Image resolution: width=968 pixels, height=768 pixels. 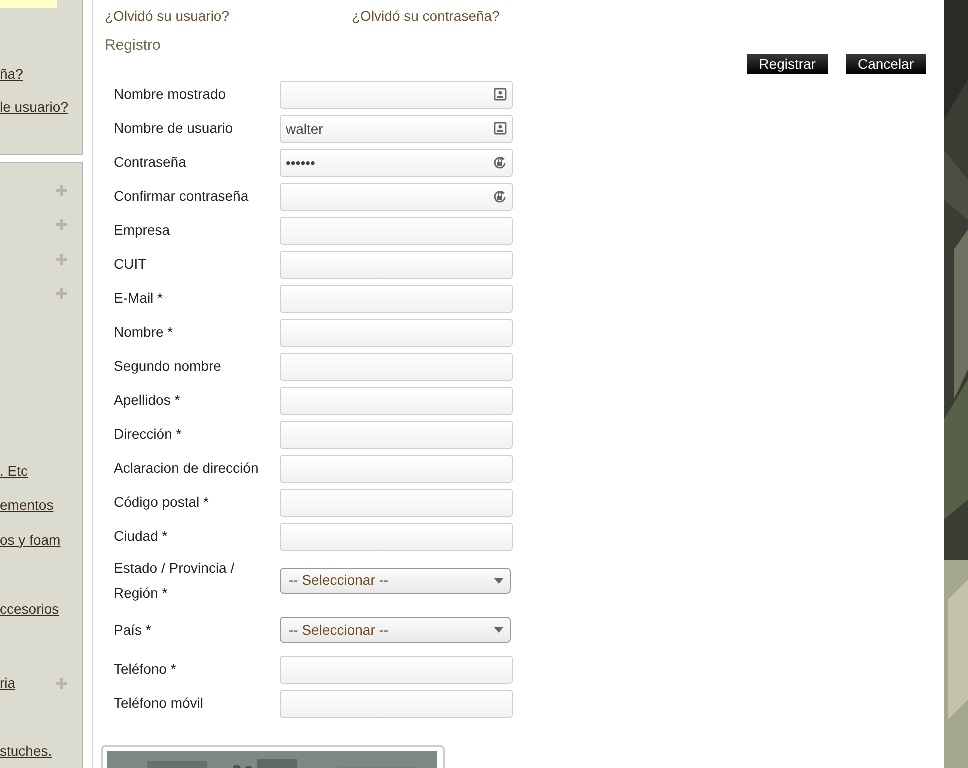 I want to click on notice-box, so click(x=28, y=4).